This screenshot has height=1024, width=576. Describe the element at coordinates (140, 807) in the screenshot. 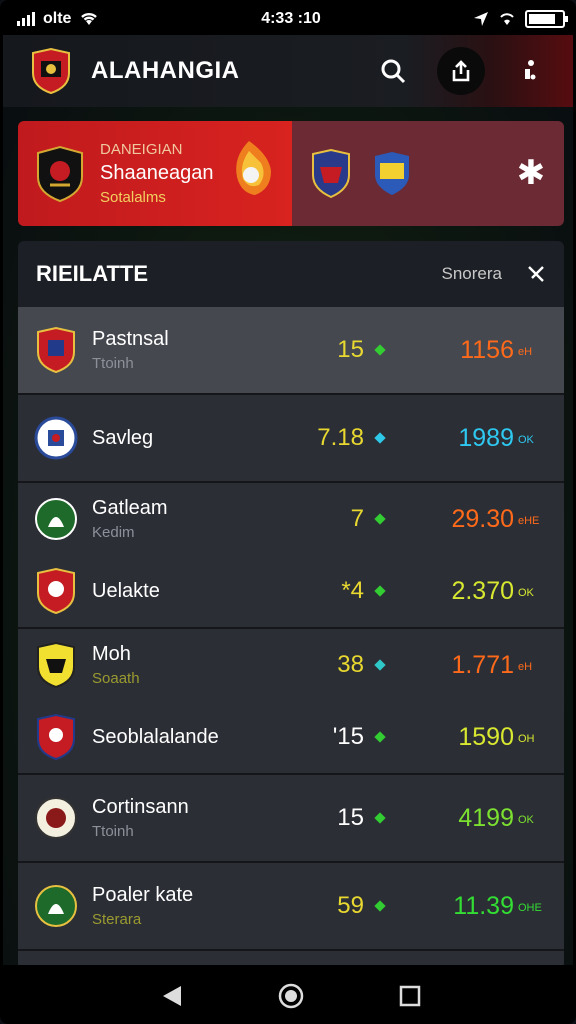

I see `team-name: Cortinsann` at that location.